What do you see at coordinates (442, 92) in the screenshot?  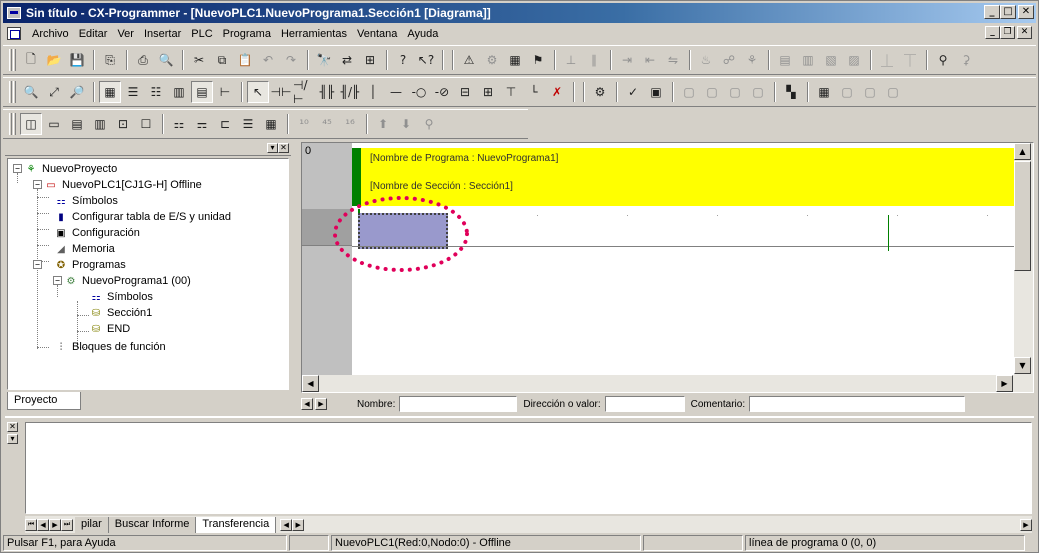 I see `coil-nc-icon: -⊘` at bounding box center [442, 92].